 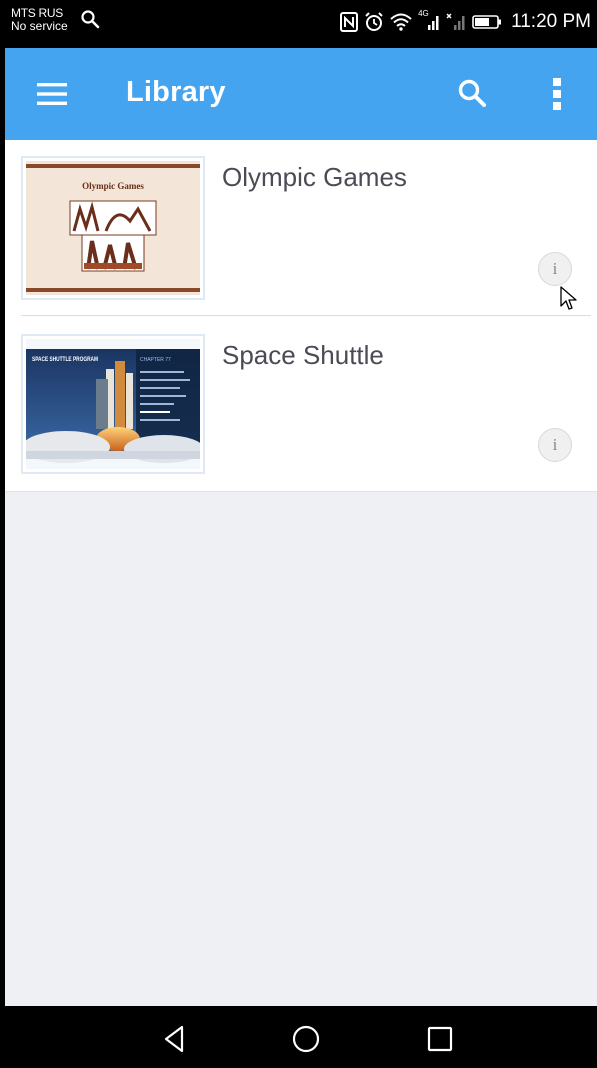 I want to click on signal-none-icon, so click(x=456, y=22).